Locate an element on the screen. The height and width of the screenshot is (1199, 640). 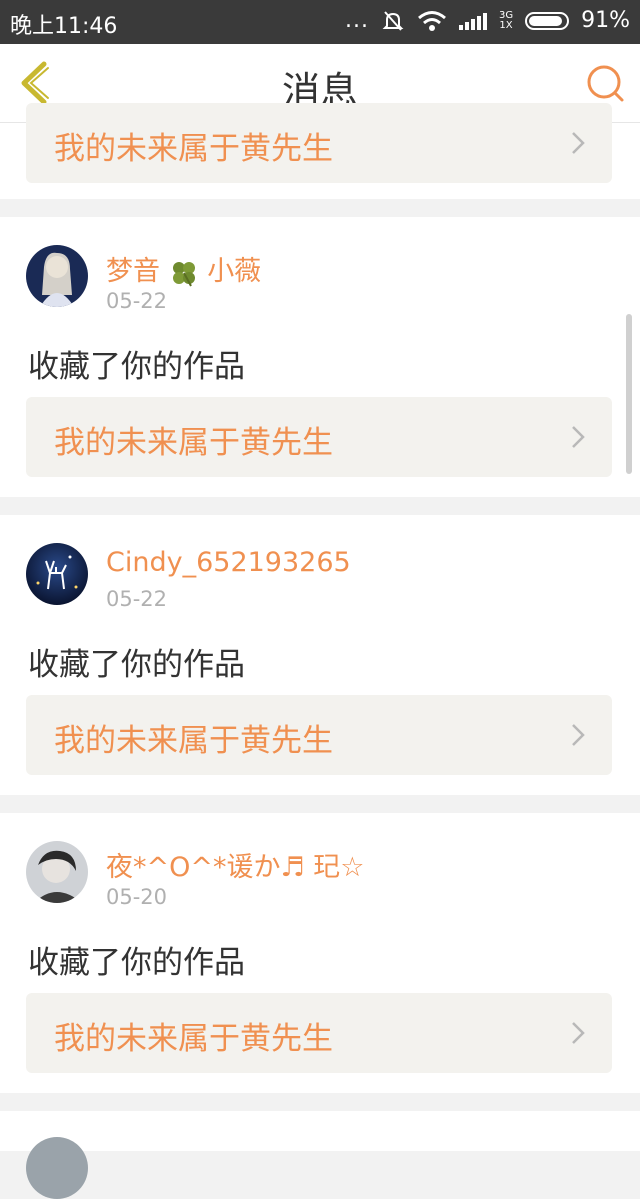
username: 夜*^O^*谖か♬ 玘☆ is located at coordinates (235, 864).